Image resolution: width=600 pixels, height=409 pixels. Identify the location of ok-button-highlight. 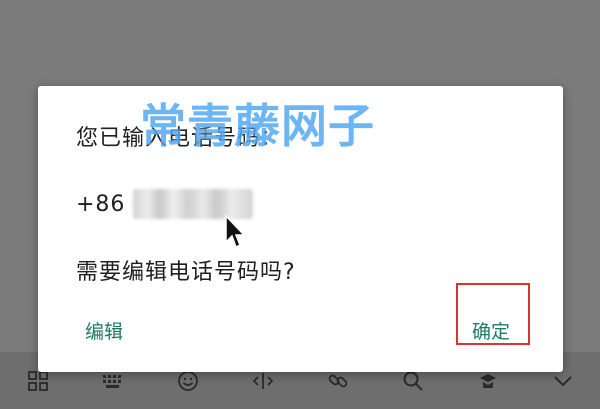
(493, 314).